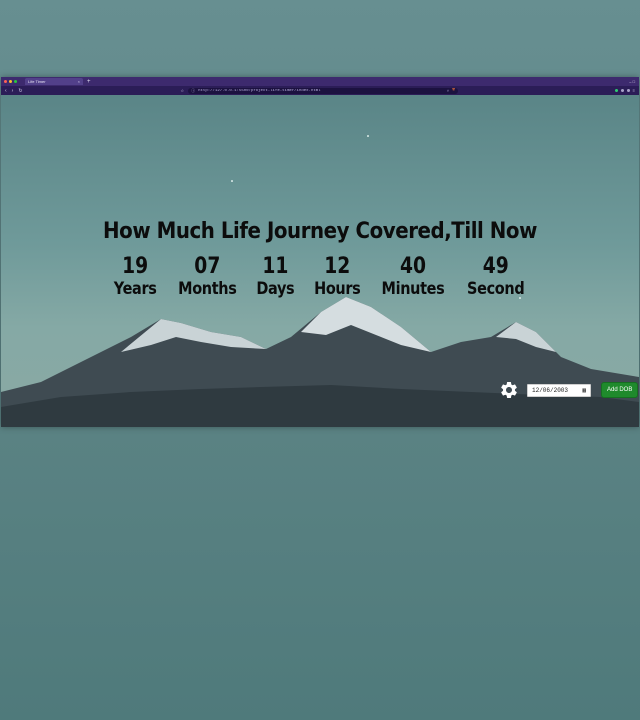 The width and height of the screenshot is (640, 720). I want to click on counter-years: 19 Years, so click(135, 277).